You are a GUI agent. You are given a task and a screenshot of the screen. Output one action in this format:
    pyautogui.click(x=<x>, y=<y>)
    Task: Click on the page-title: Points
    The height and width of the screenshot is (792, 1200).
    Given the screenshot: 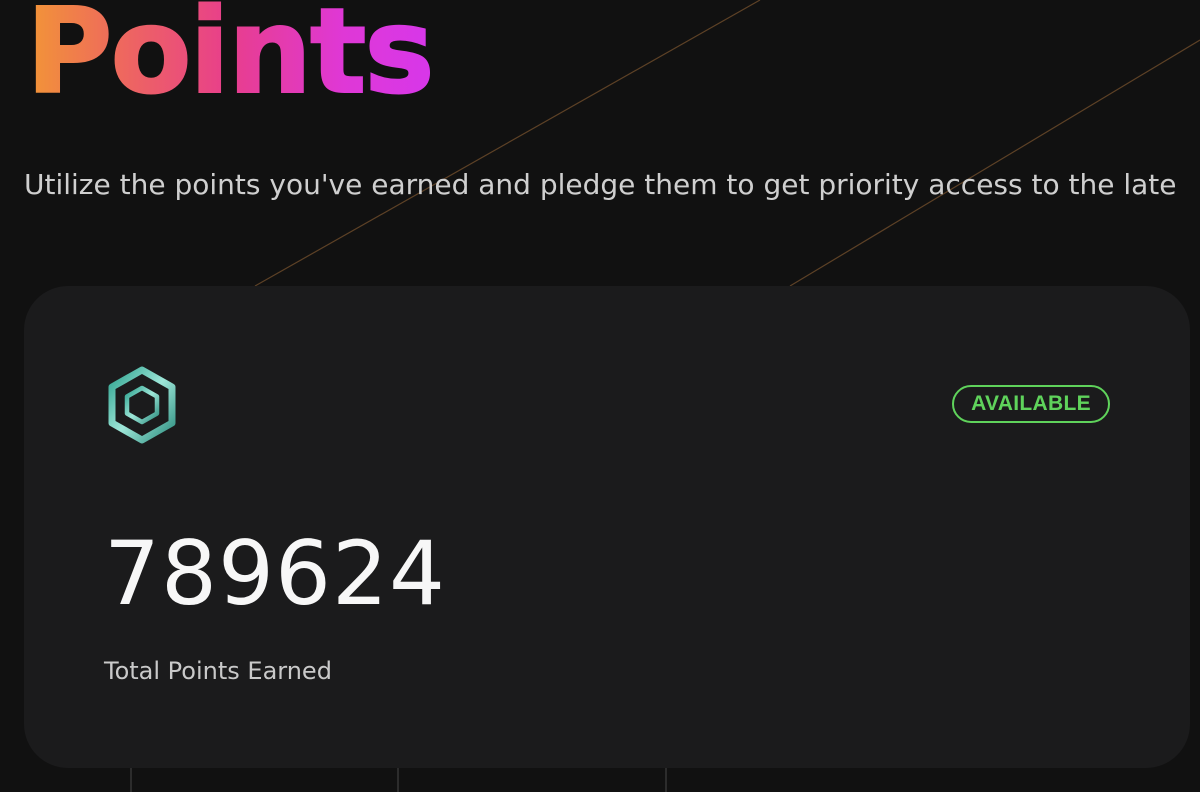 What is the action you would take?
    pyautogui.click(x=230, y=55)
    